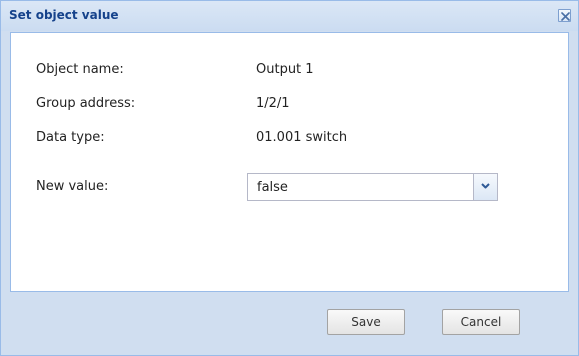 The width and height of the screenshot is (579, 356). I want to click on data-type-label: Data type:, so click(70, 137).